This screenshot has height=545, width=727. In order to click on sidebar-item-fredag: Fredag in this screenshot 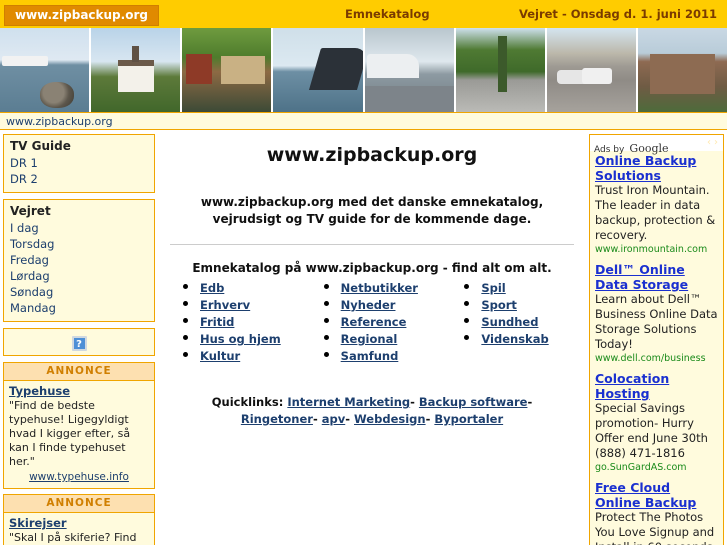, I will do `click(79, 260)`.